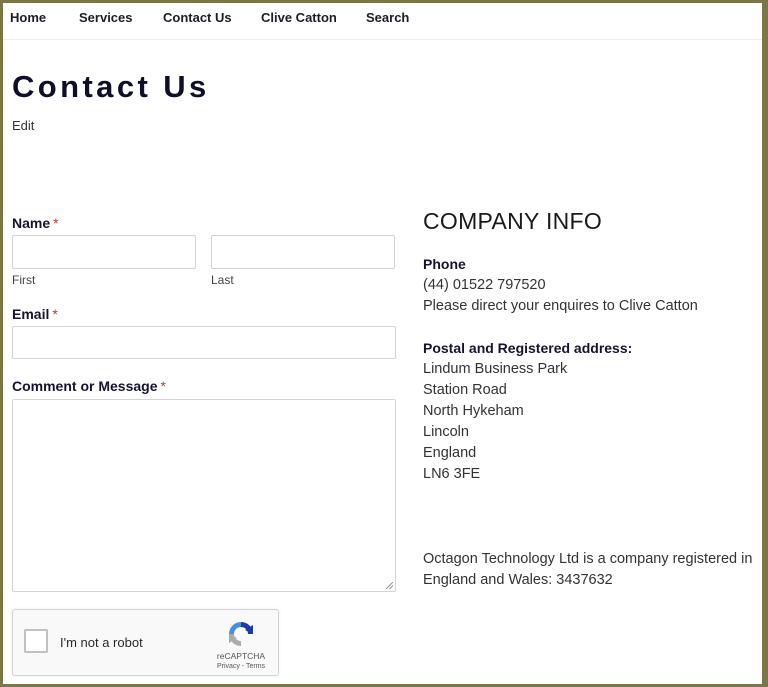 The image size is (768, 687). What do you see at coordinates (450, 453) in the screenshot?
I see `address-line: England` at bounding box center [450, 453].